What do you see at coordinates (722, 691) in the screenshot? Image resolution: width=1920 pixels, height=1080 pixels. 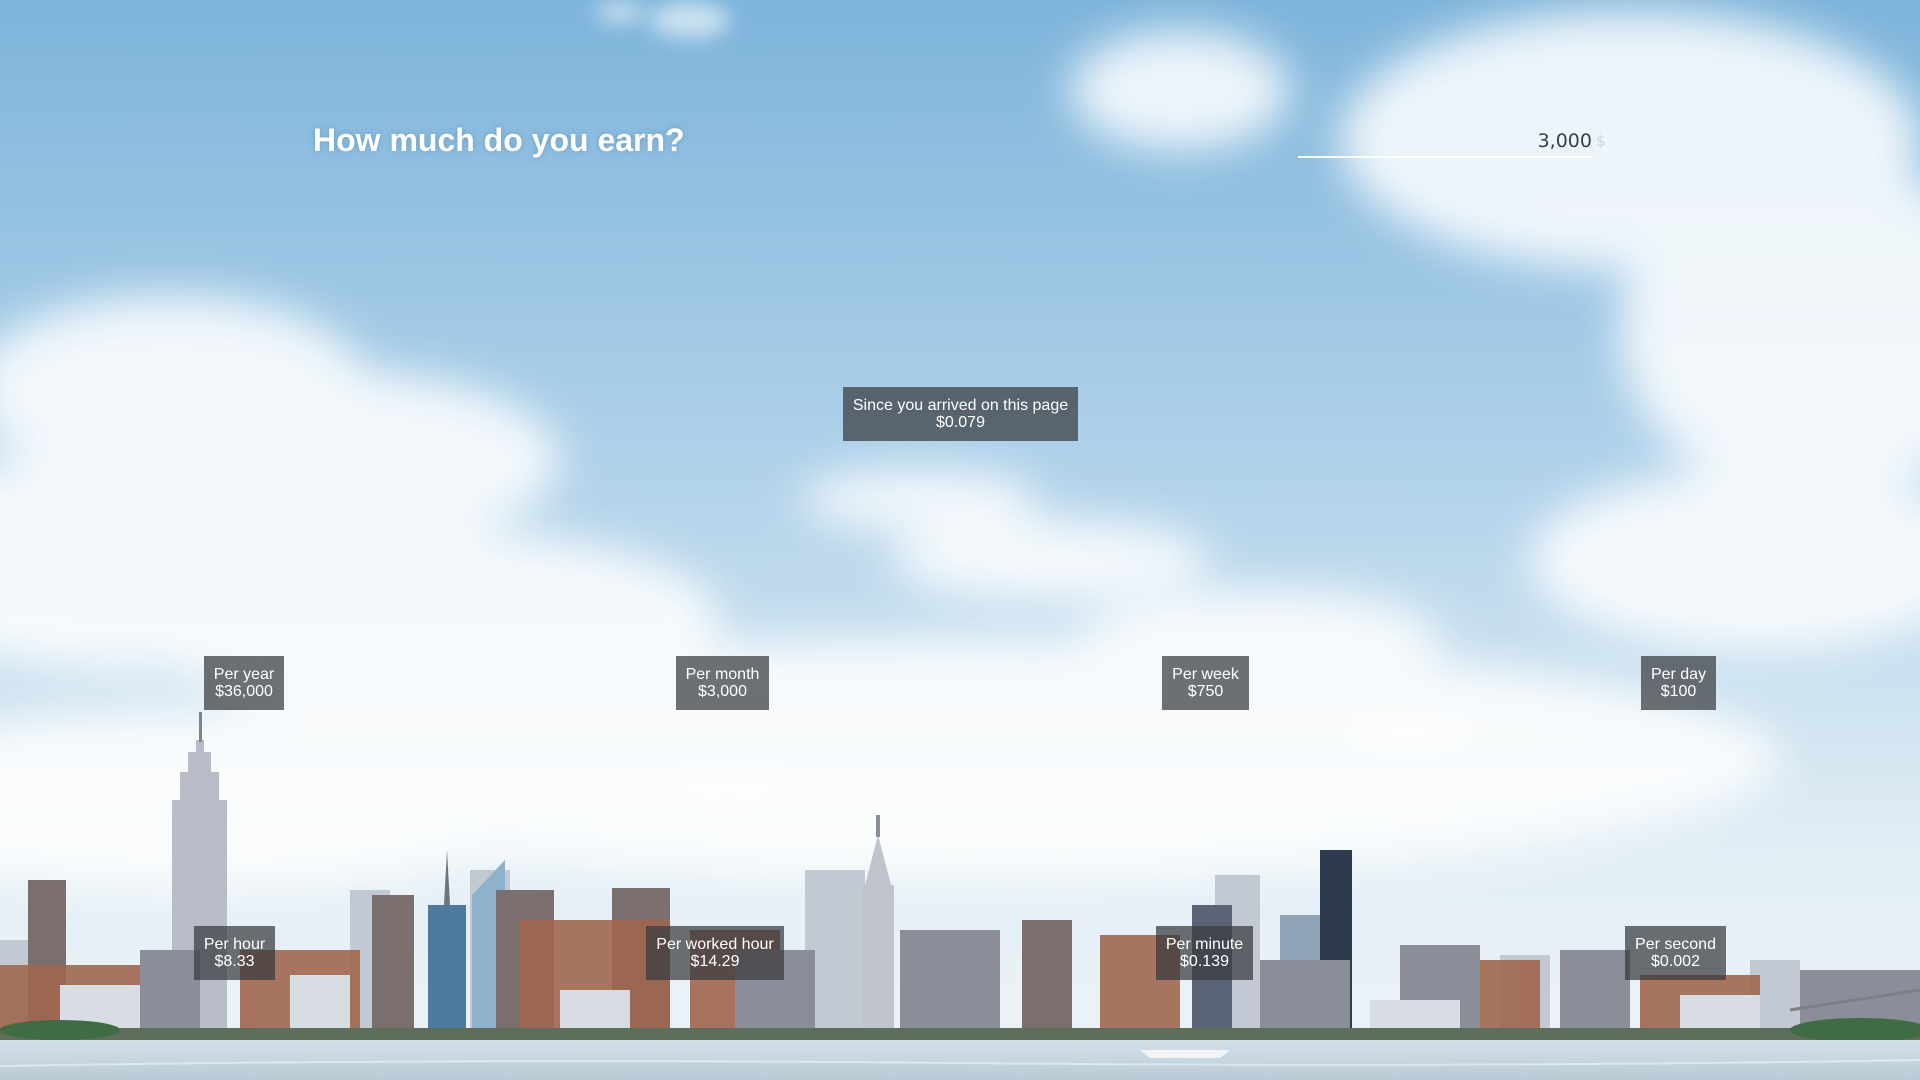 I see `per-month-value: $3,000` at bounding box center [722, 691].